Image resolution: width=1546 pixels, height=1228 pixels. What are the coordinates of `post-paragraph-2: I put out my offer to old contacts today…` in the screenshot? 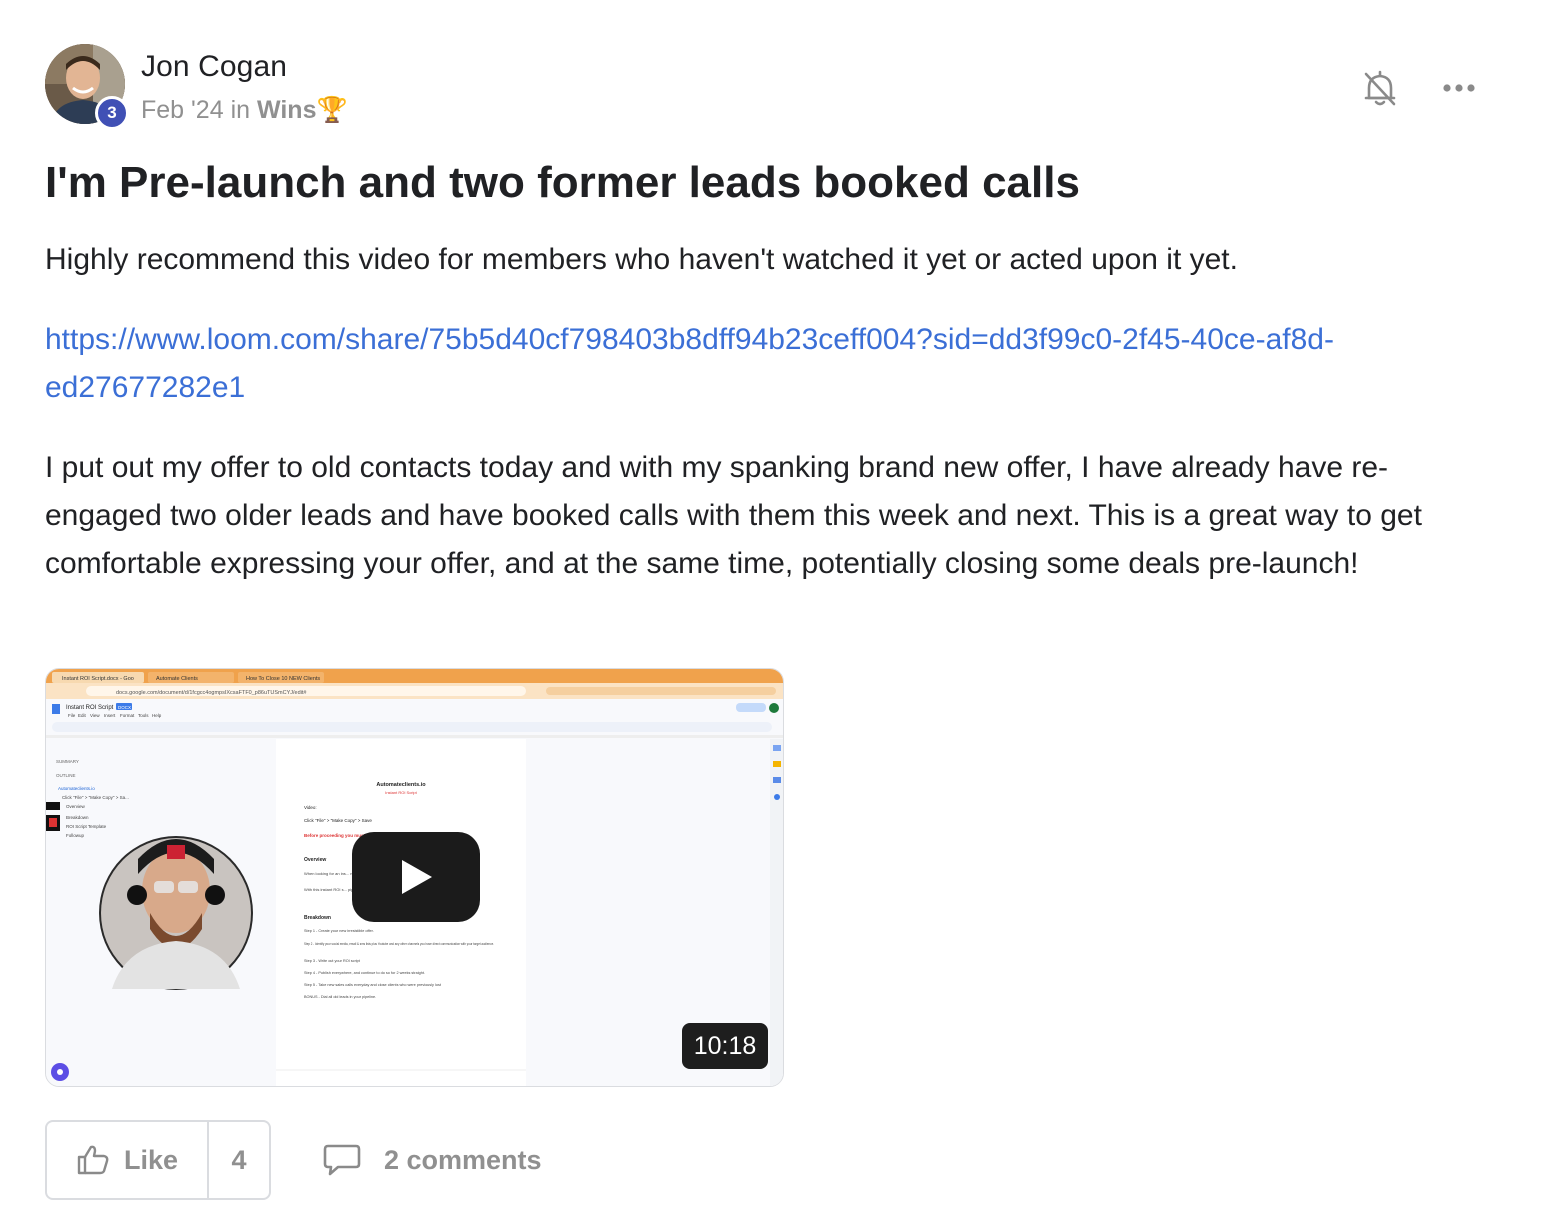 It's located at (733, 515).